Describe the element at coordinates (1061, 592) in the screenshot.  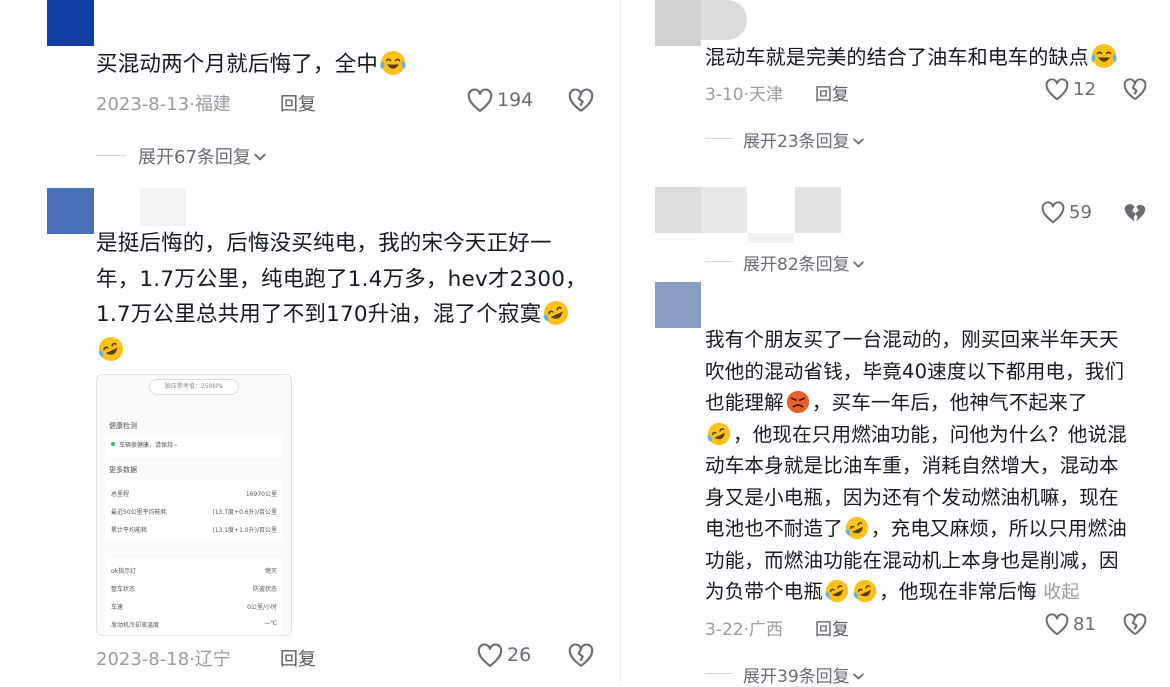
I see `collapse-button: 收起` at that location.